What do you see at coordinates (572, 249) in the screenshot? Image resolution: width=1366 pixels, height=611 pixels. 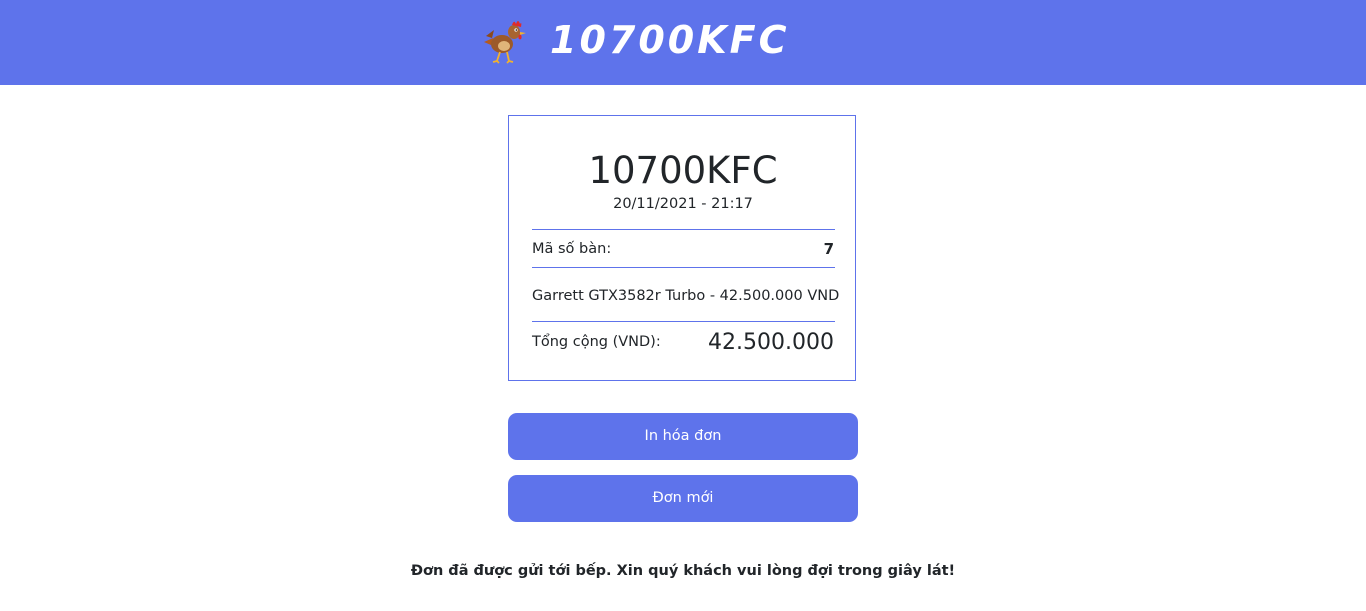 I see `table-number-label: Mã số bàn:` at bounding box center [572, 249].